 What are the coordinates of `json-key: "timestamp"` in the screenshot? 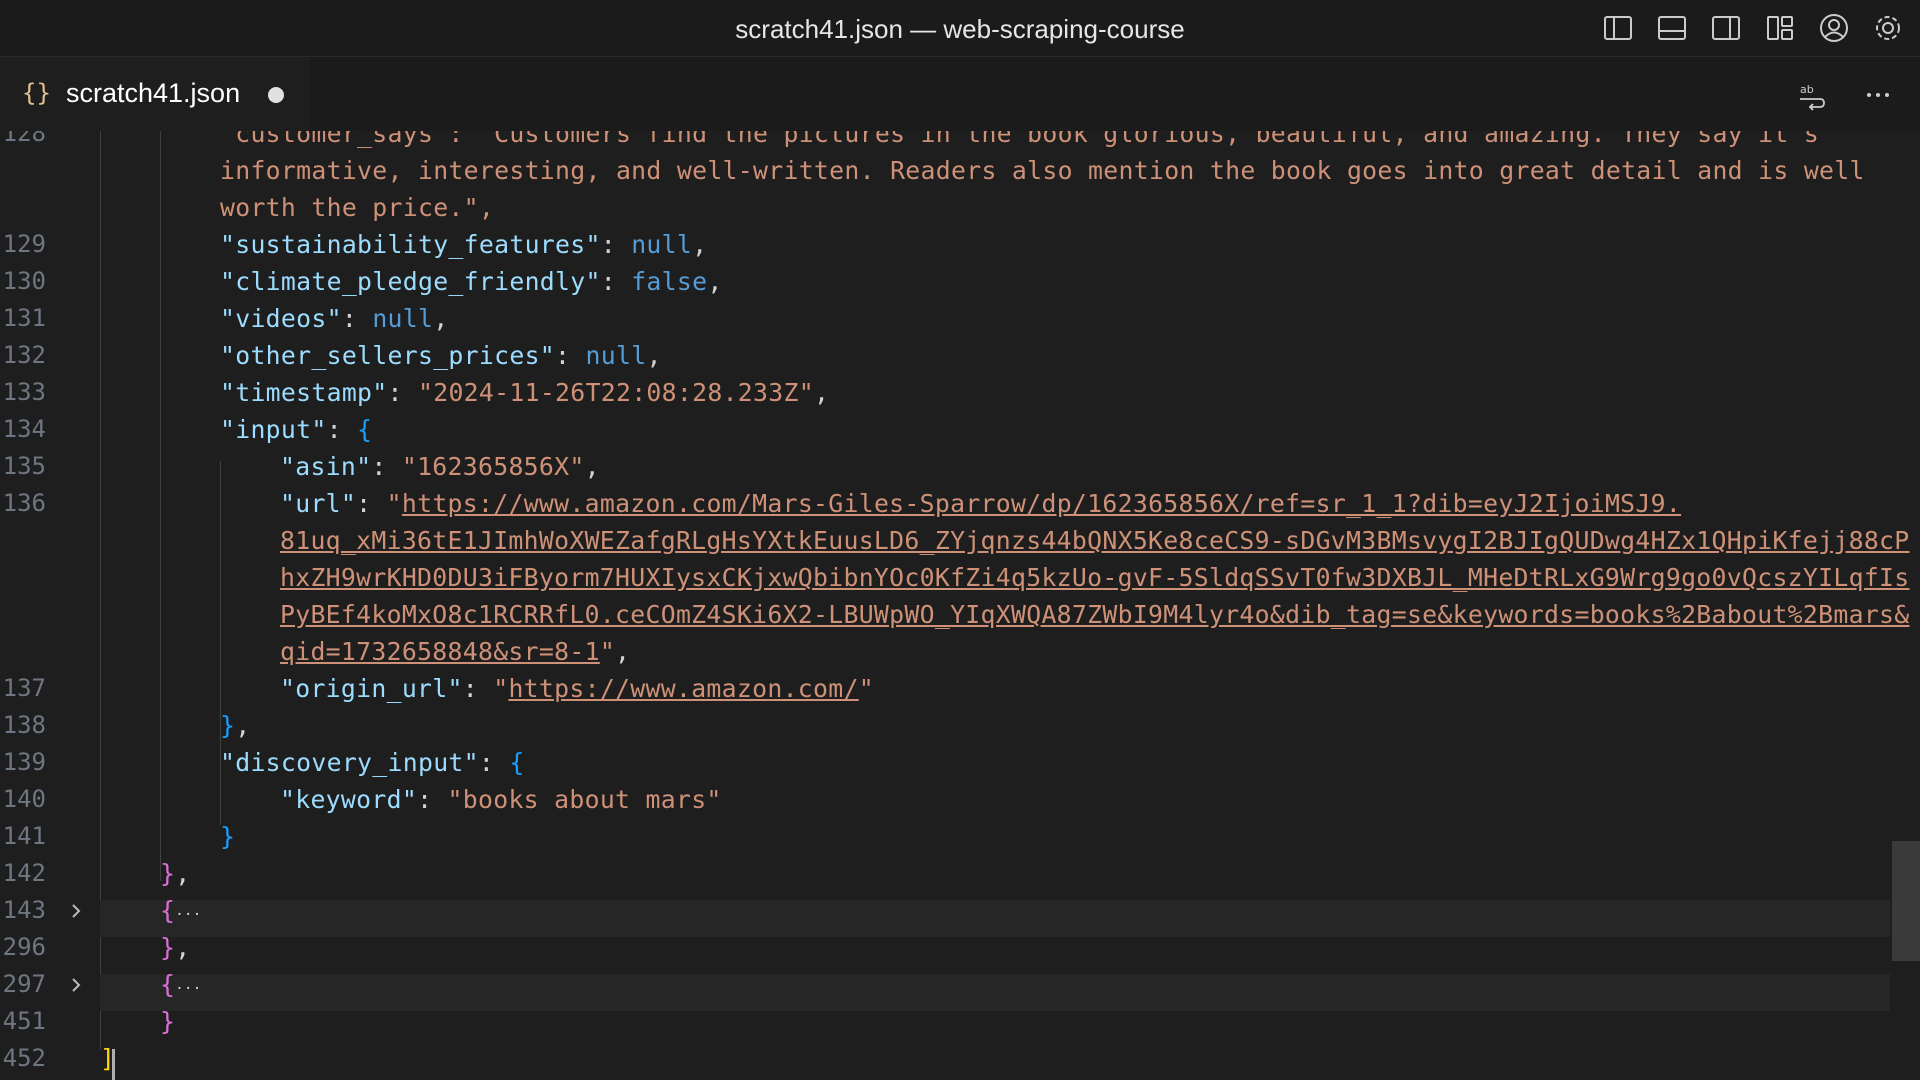 It's located at (304, 392).